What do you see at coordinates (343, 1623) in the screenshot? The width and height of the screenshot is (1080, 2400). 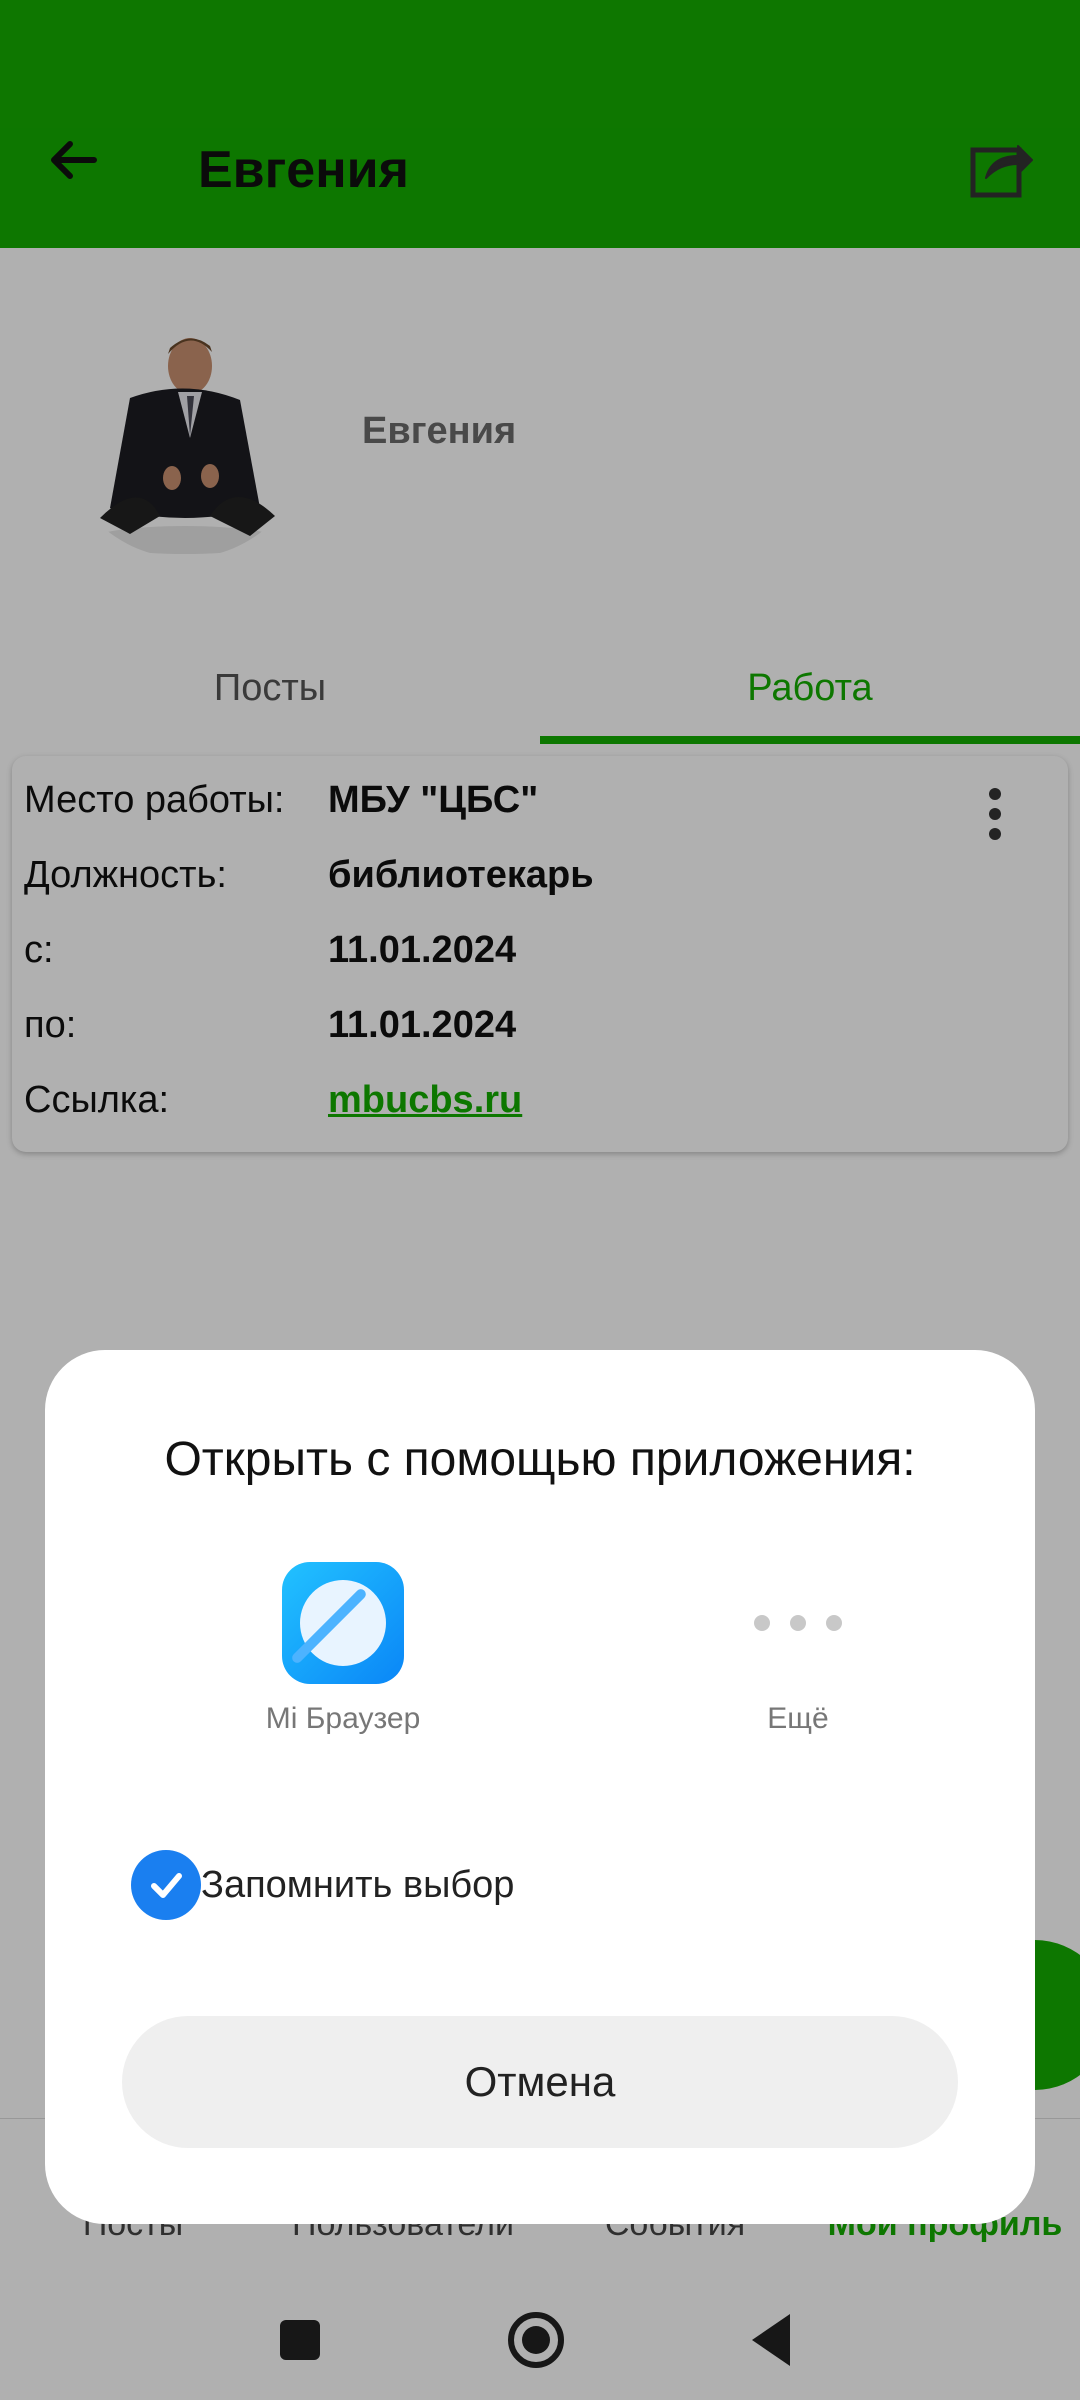 I see `mi-browser-icon` at bounding box center [343, 1623].